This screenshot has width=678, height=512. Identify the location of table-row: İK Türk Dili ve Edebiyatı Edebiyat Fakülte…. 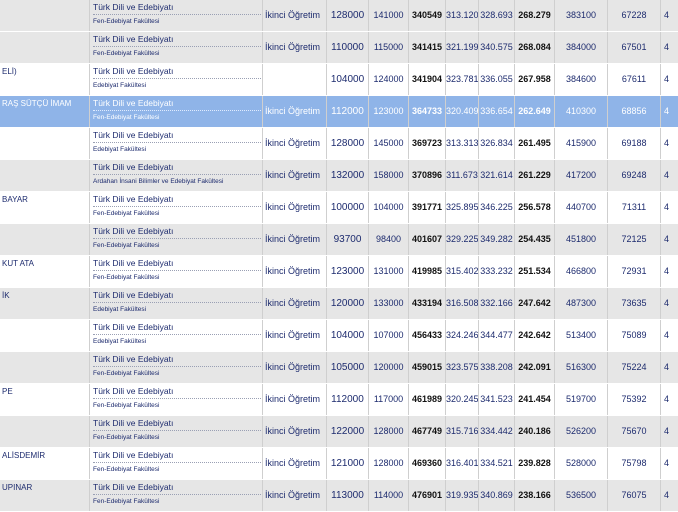
(339, 304).